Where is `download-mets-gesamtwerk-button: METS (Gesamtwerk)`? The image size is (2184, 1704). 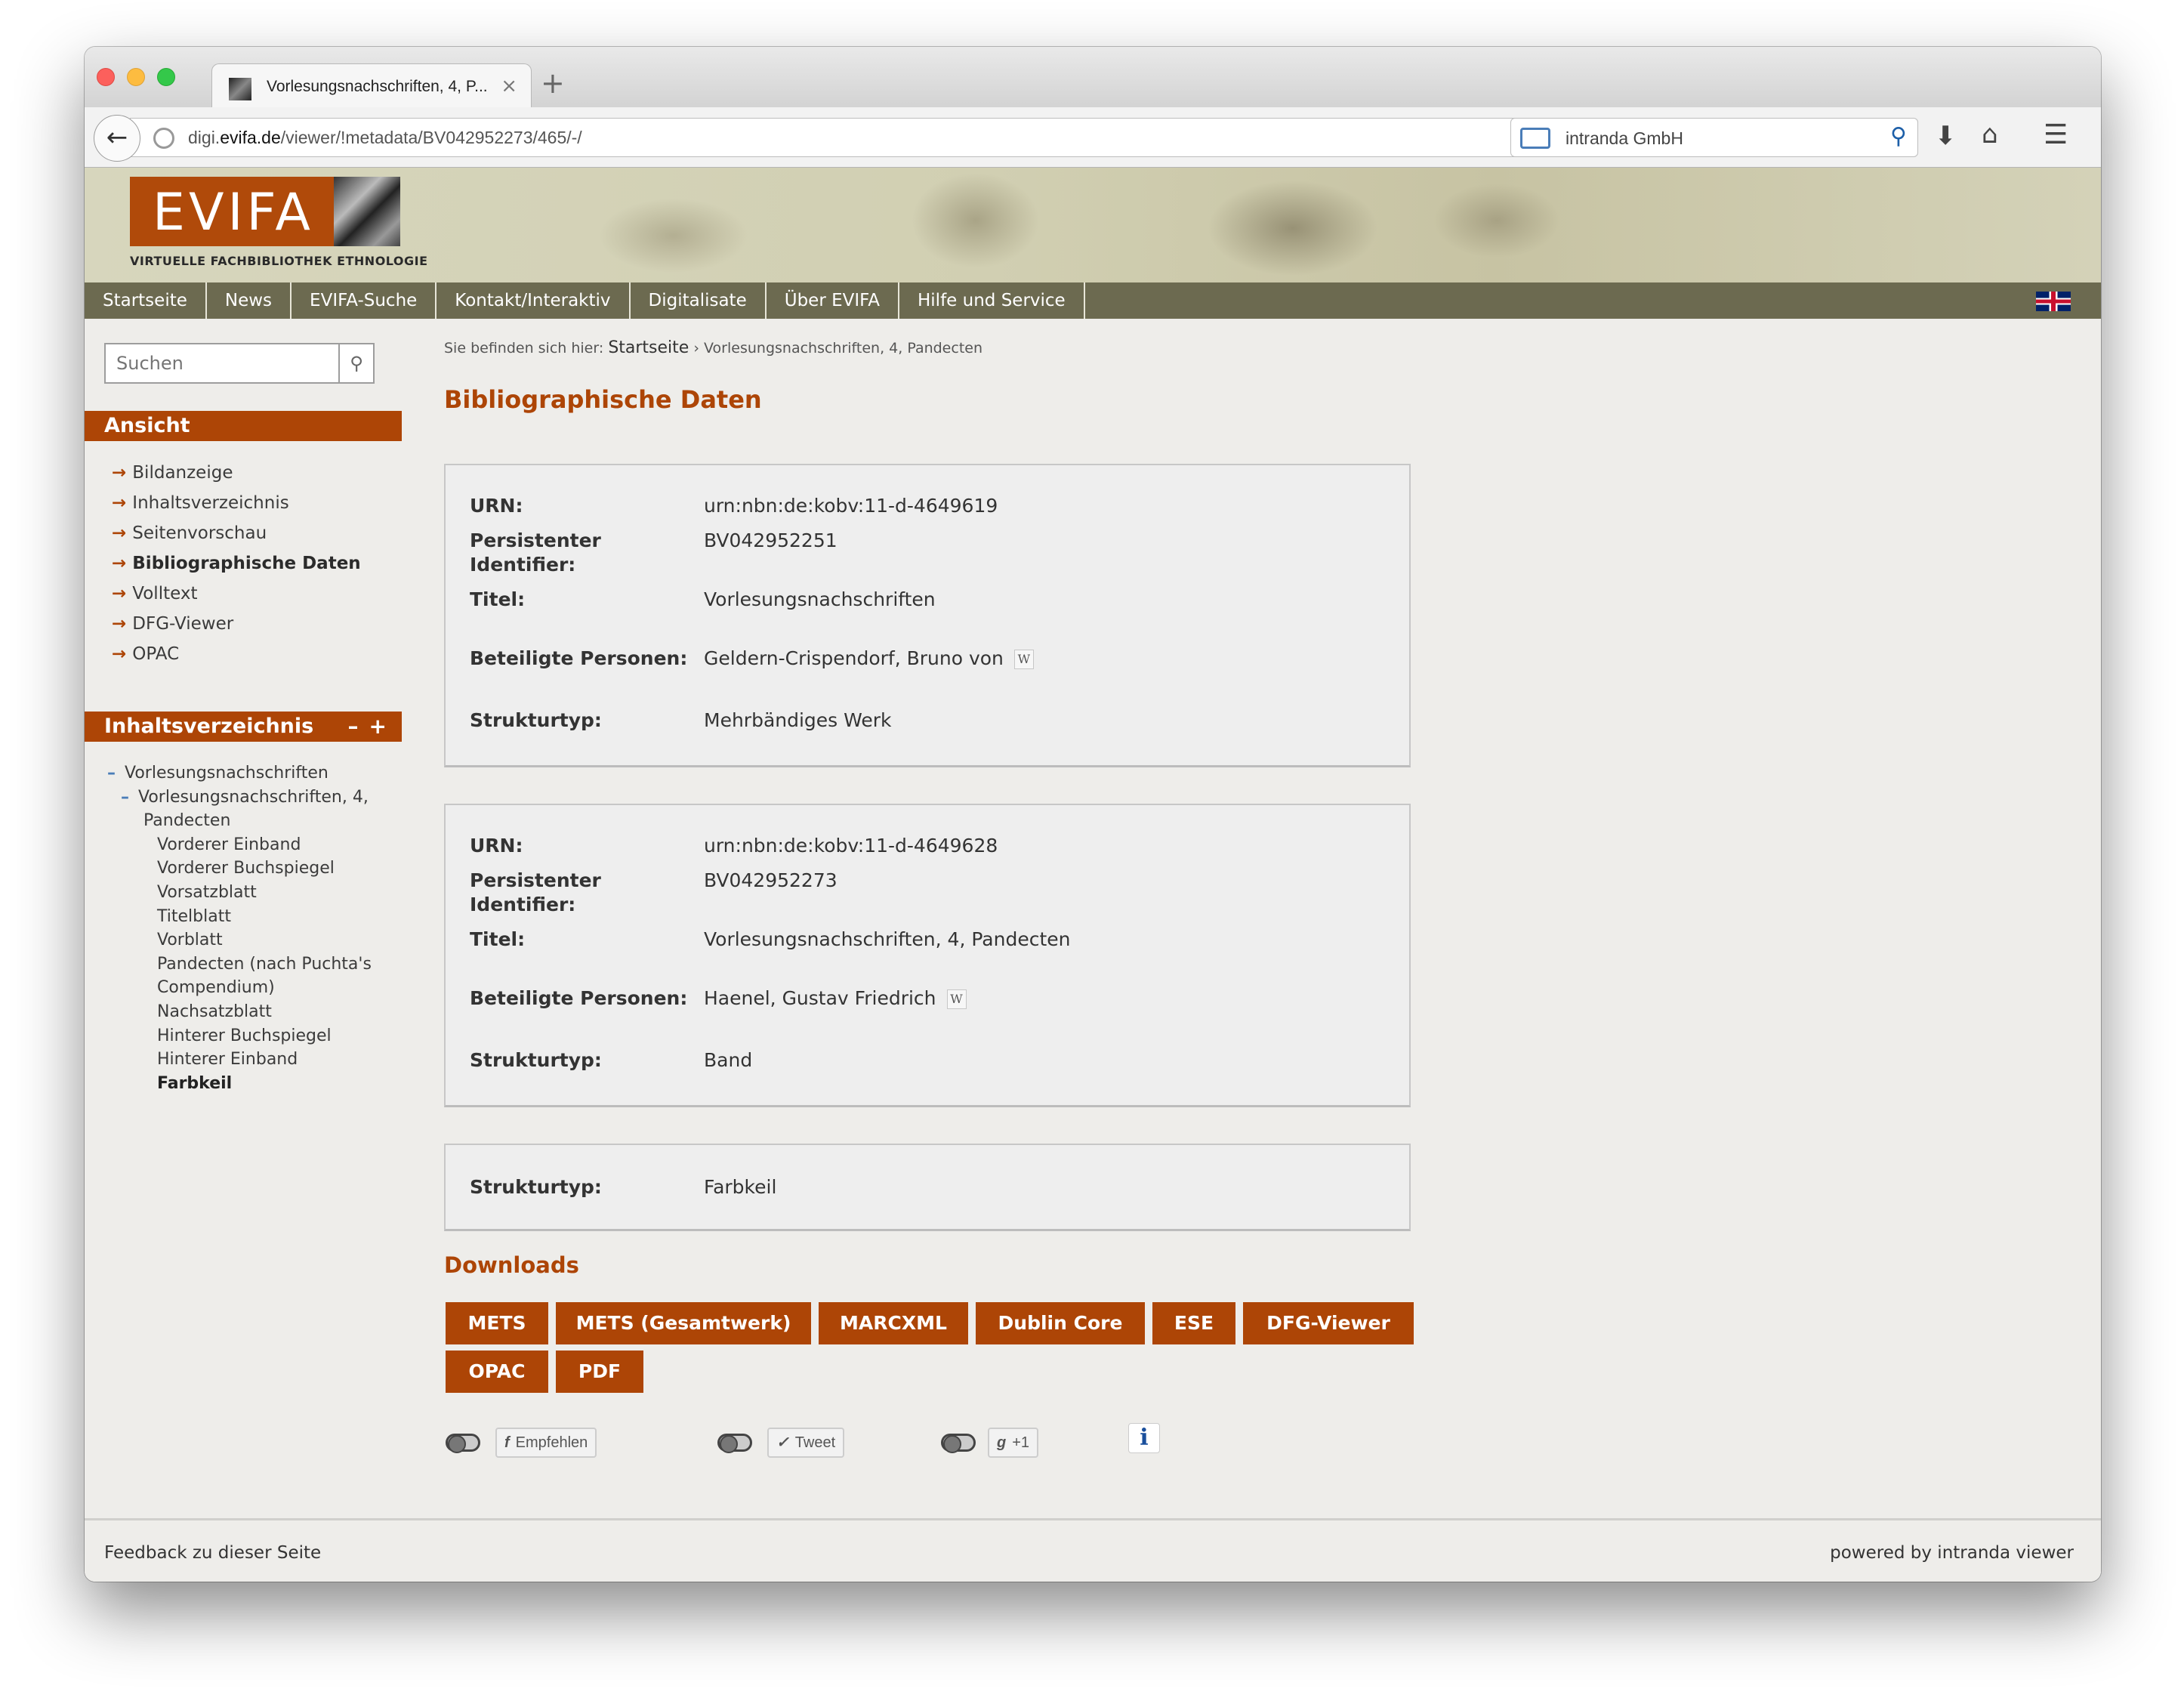 download-mets-gesamtwerk-button: METS (Gesamtwerk) is located at coordinates (683, 1323).